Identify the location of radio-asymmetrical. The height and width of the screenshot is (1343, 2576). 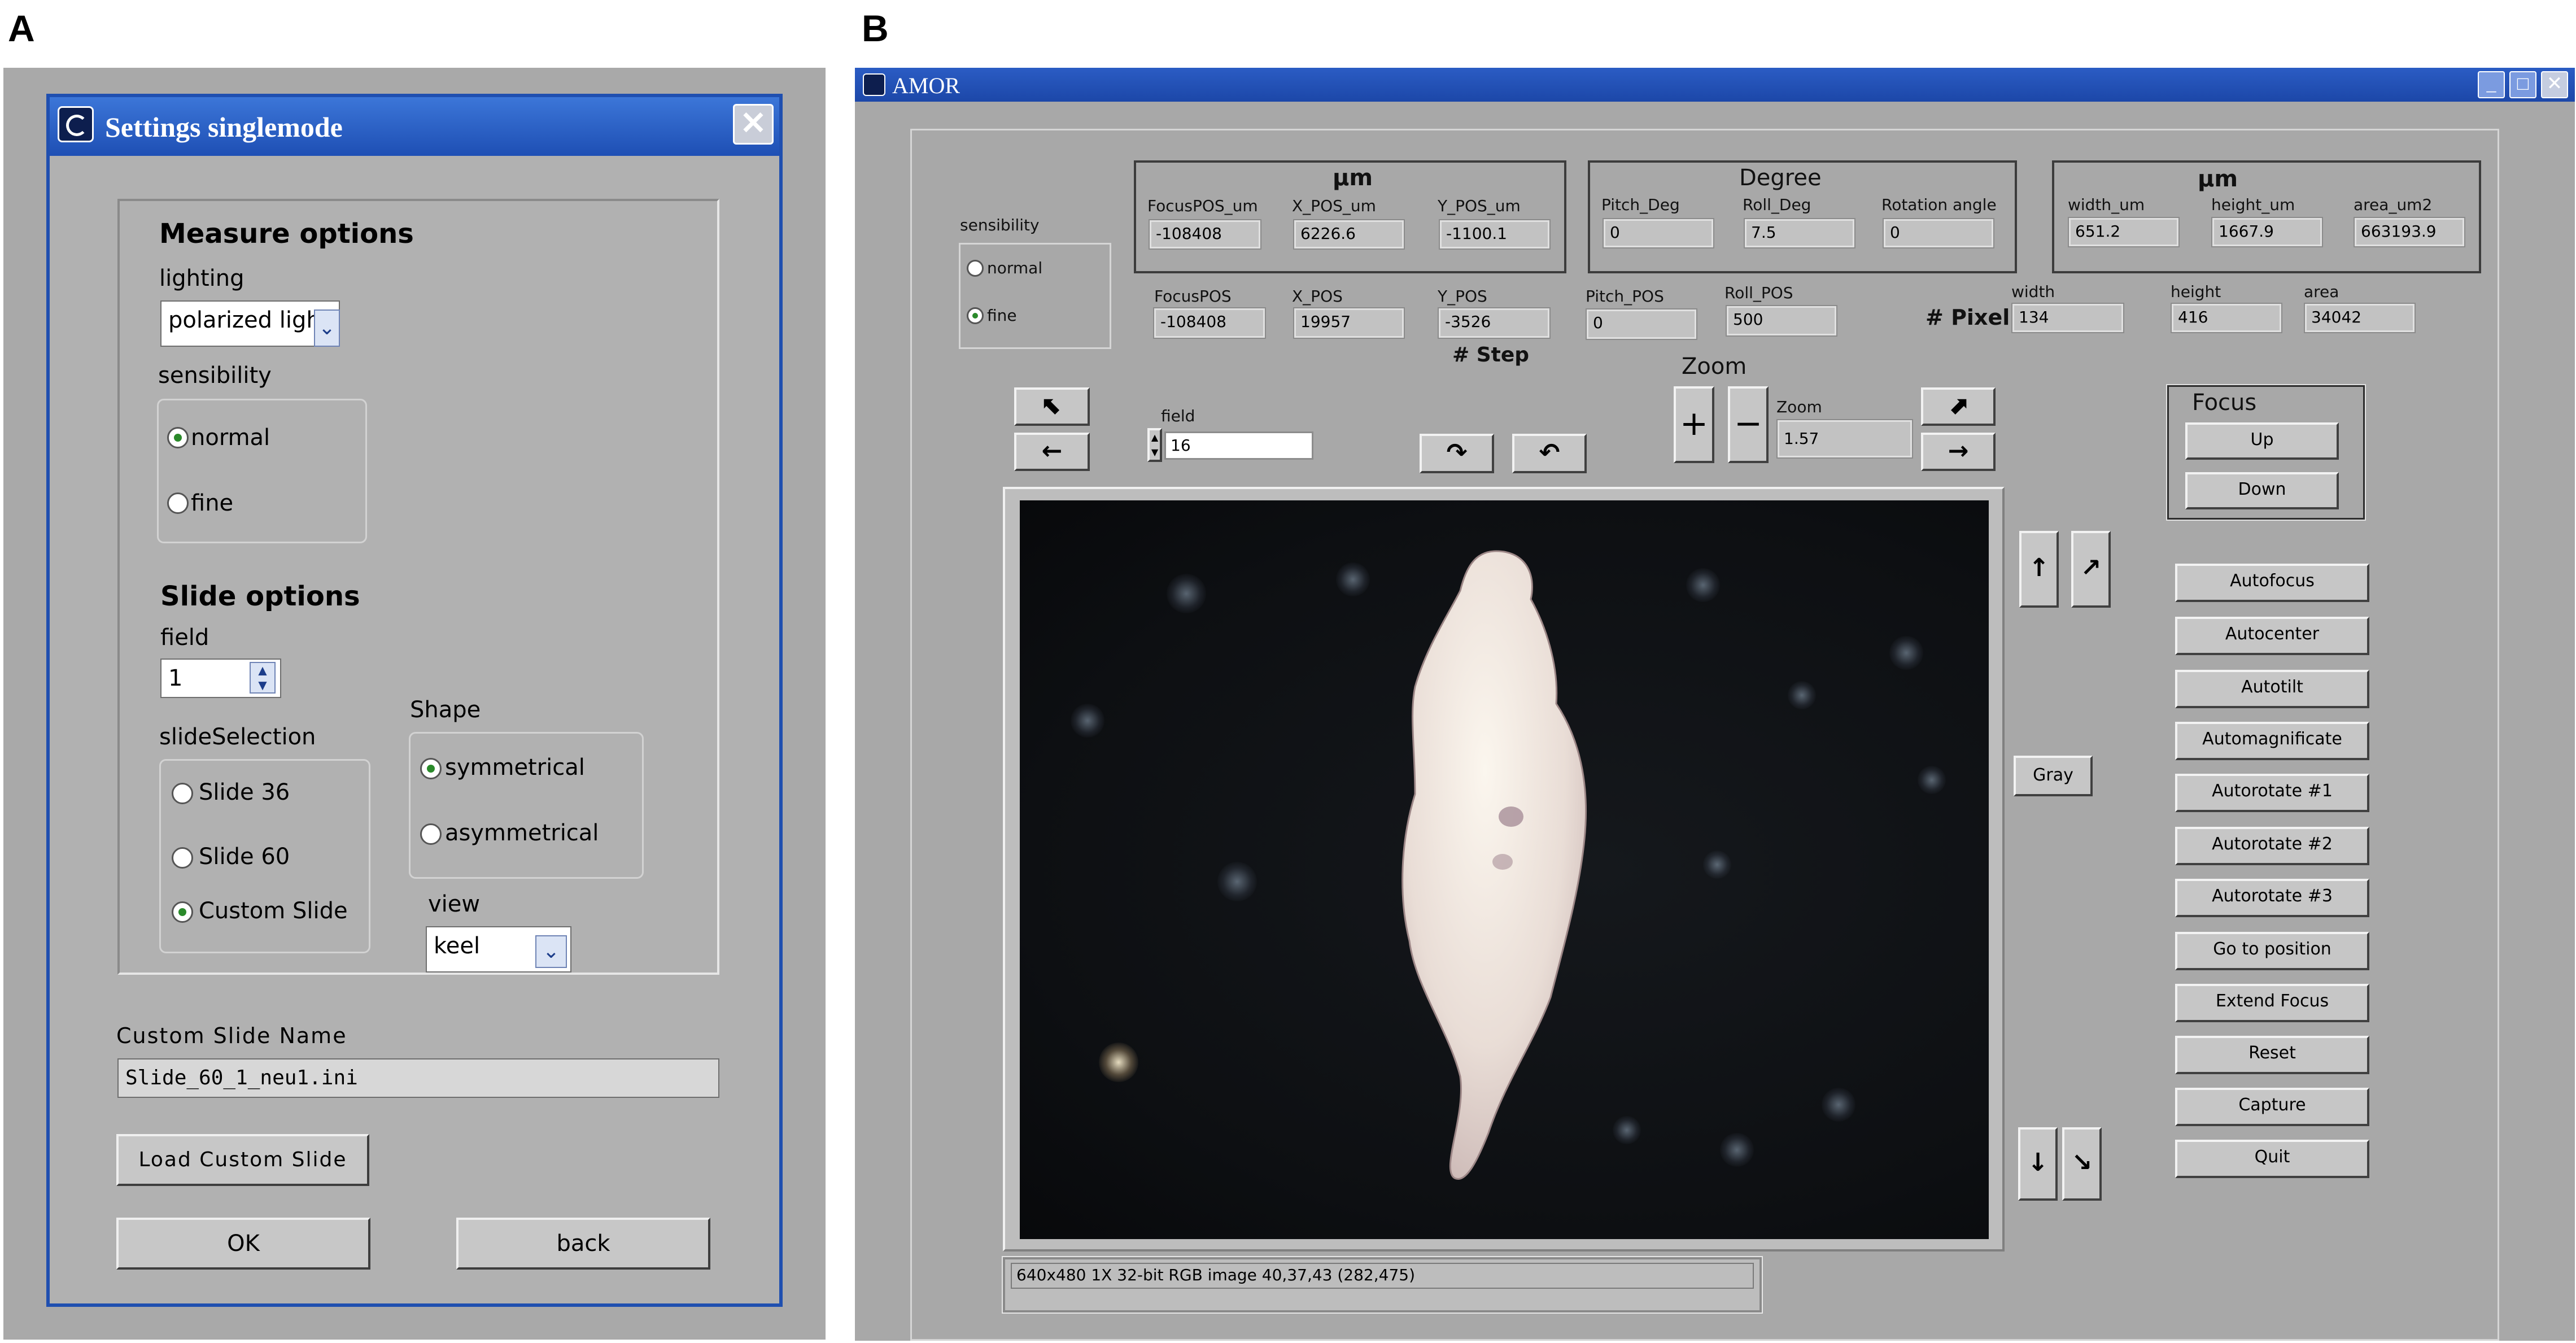
(431, 834).